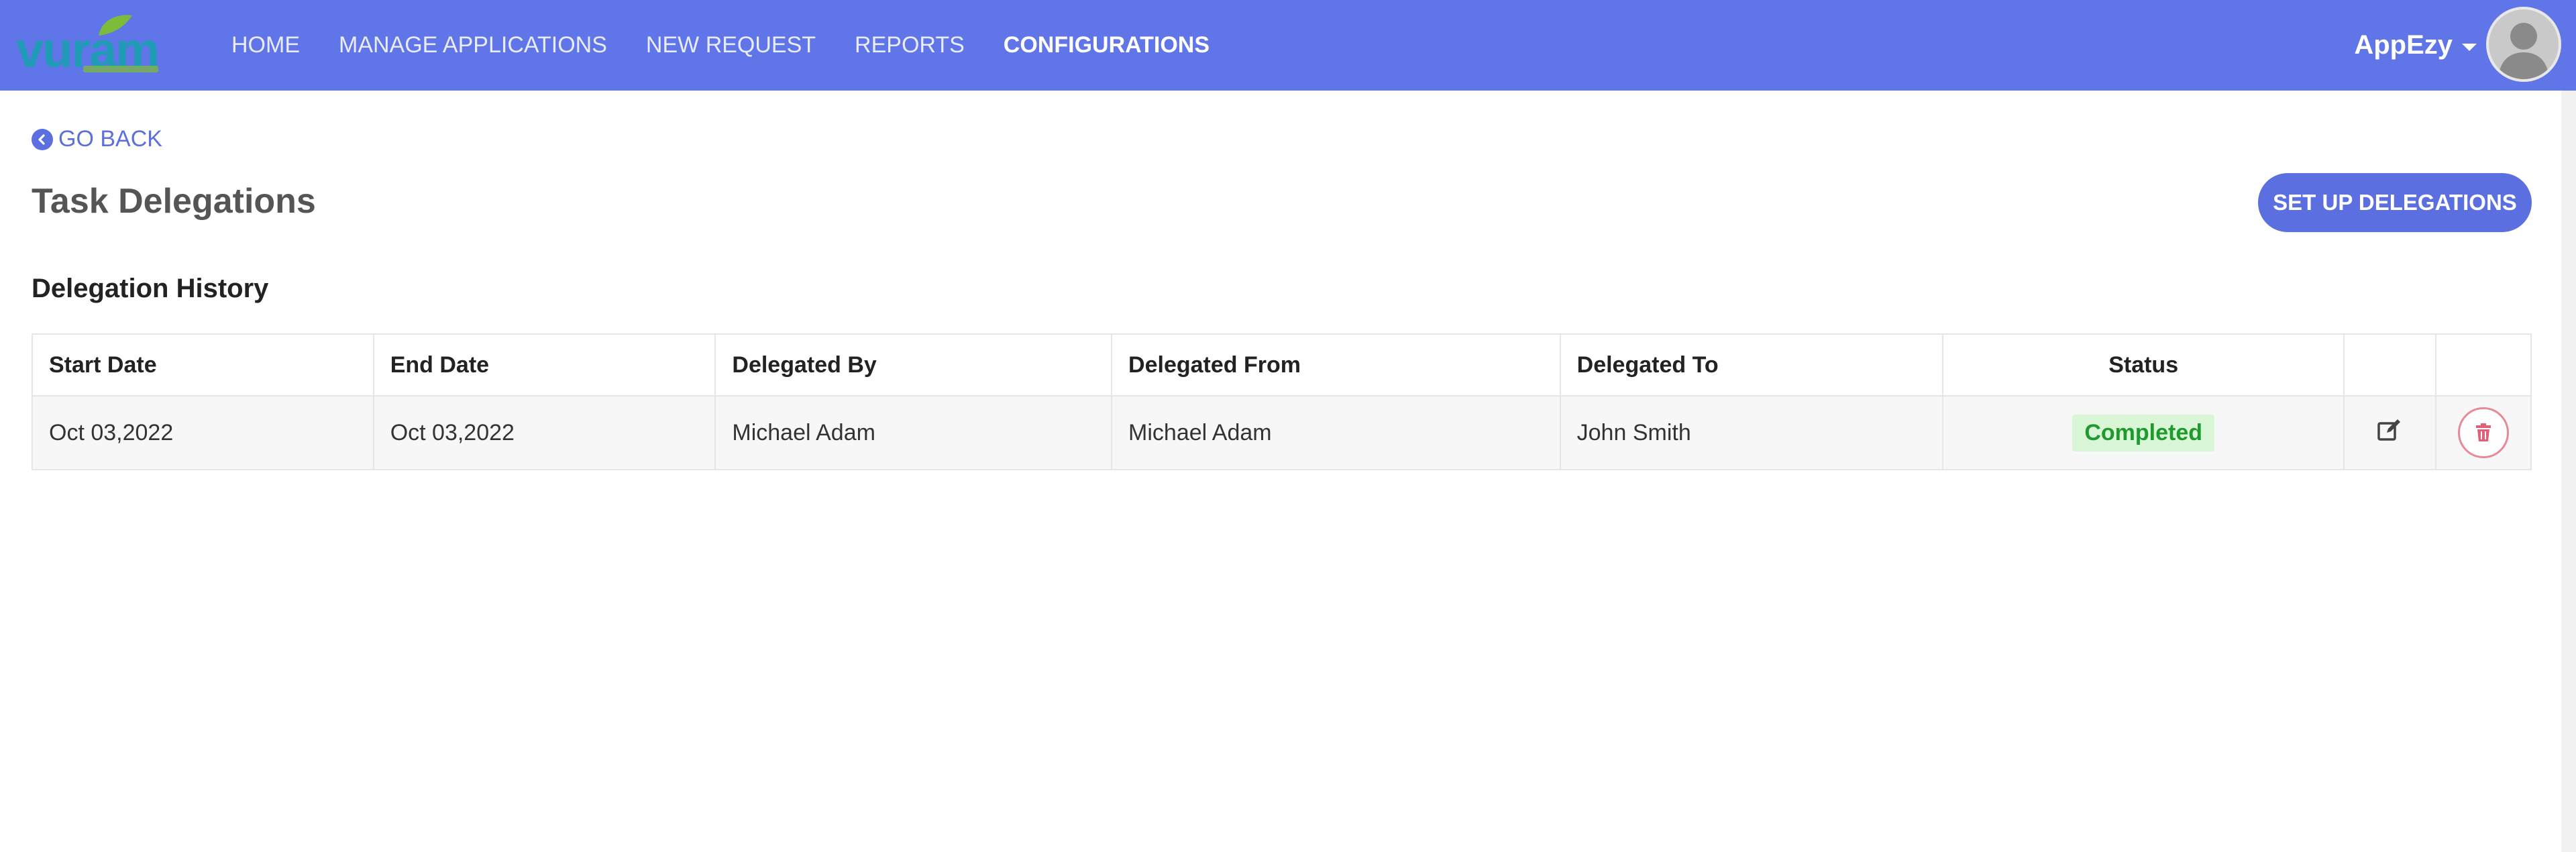 This screenshot has height=852, width=2576. What do you see at coordinates (473, 45) in the screenshot?
I see `nav-manage-applications: MANAGE APPLICATIONS` at bounding box center [473, 45].